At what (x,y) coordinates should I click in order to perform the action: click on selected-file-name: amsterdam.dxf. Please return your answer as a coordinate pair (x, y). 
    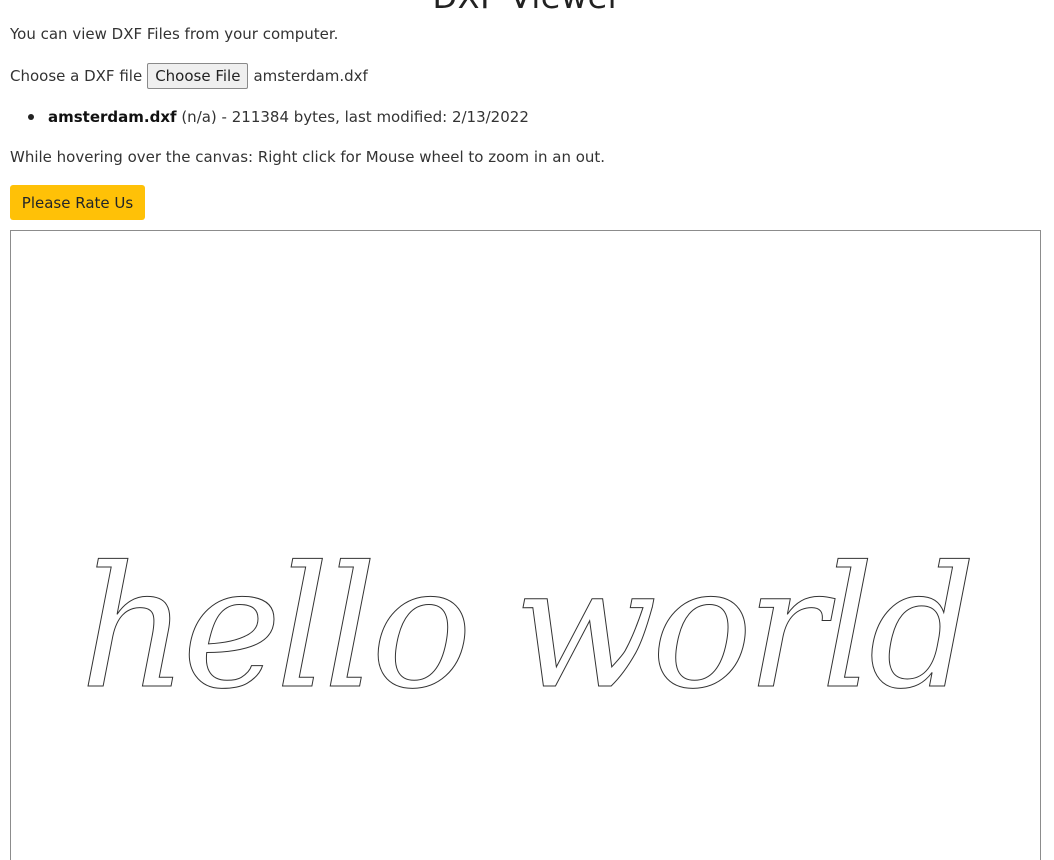
    Looking at the image, I should click on (310, 76).